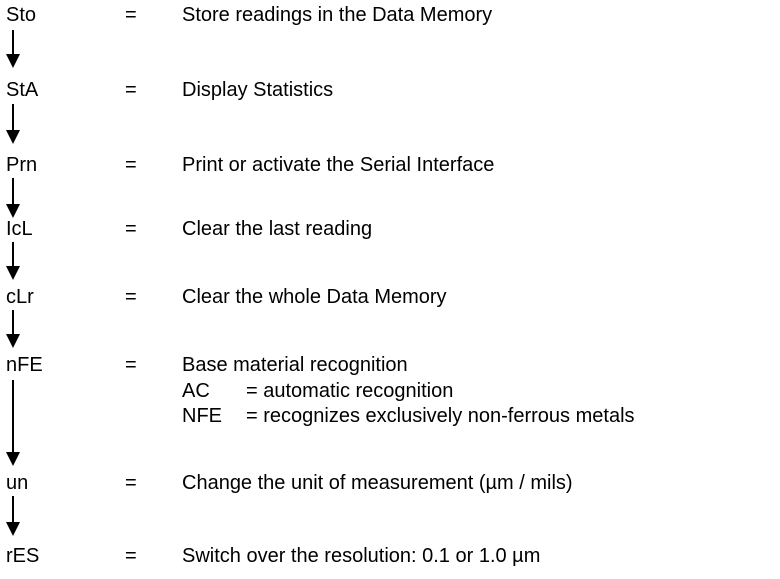  What do you see at coordinates (295, 365) in the screenshot?
I see `description: Base material recognition` at bounding box center [295, 365].